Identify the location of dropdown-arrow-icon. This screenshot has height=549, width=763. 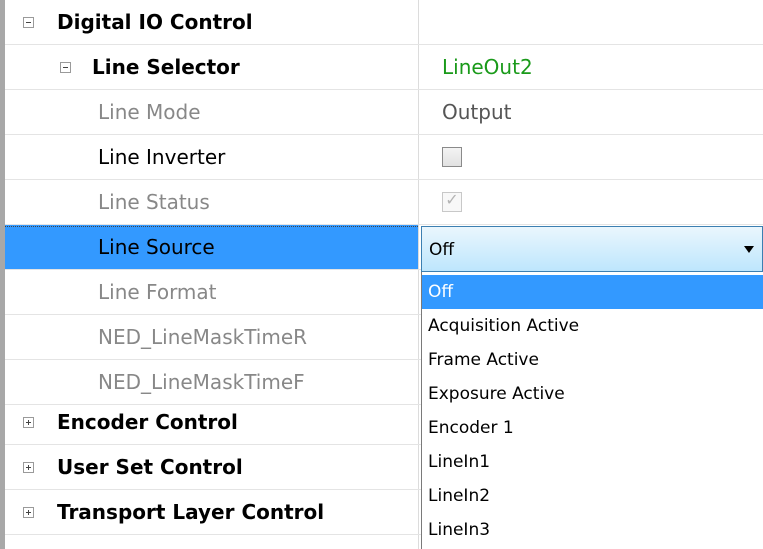
(749, 249).